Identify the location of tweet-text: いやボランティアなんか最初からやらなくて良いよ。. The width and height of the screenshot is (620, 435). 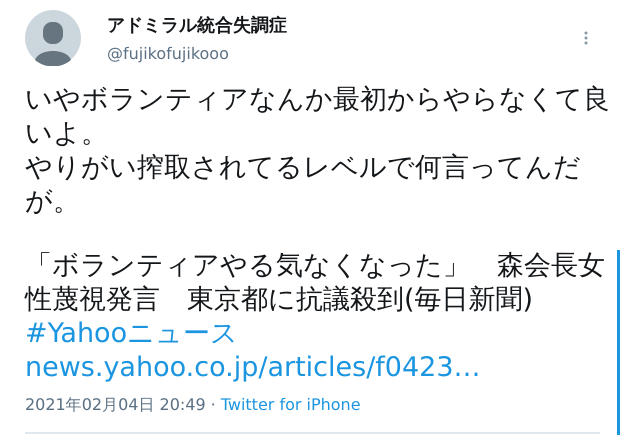
(317, 117).